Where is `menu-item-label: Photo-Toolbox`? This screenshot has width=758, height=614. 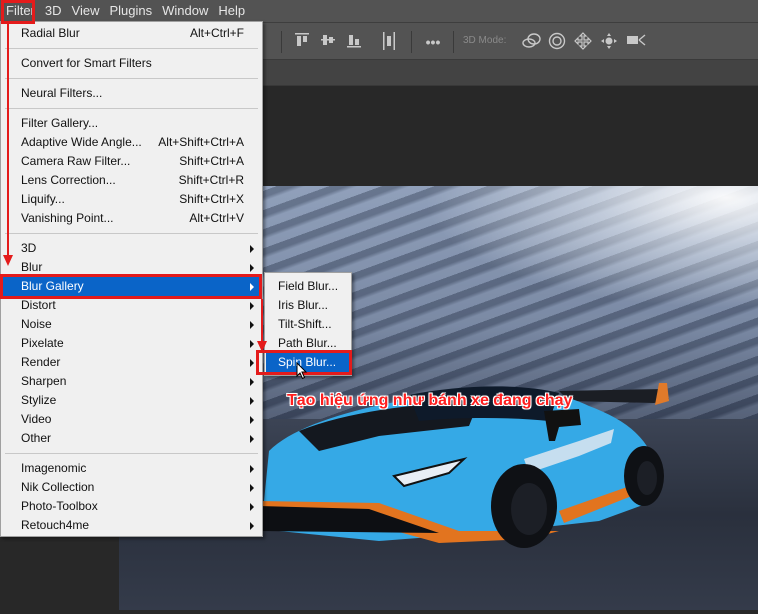 menu-item-label: Photo-Toolbox is located at coordinates (59, 506).